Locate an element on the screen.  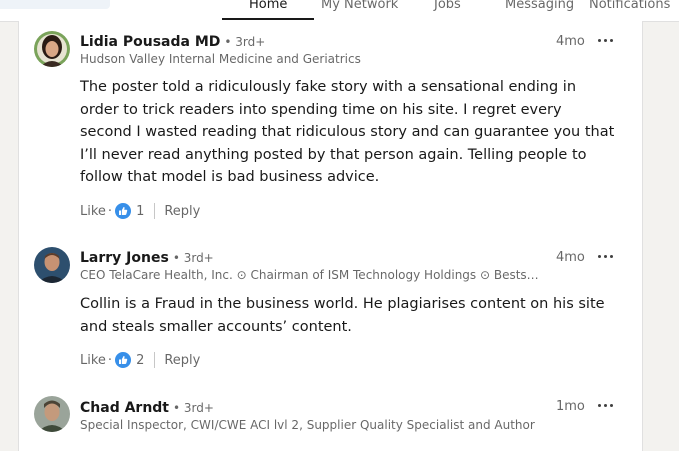
author-line: Larry Jones • 3rd+ is located at coordinates (147, 256).